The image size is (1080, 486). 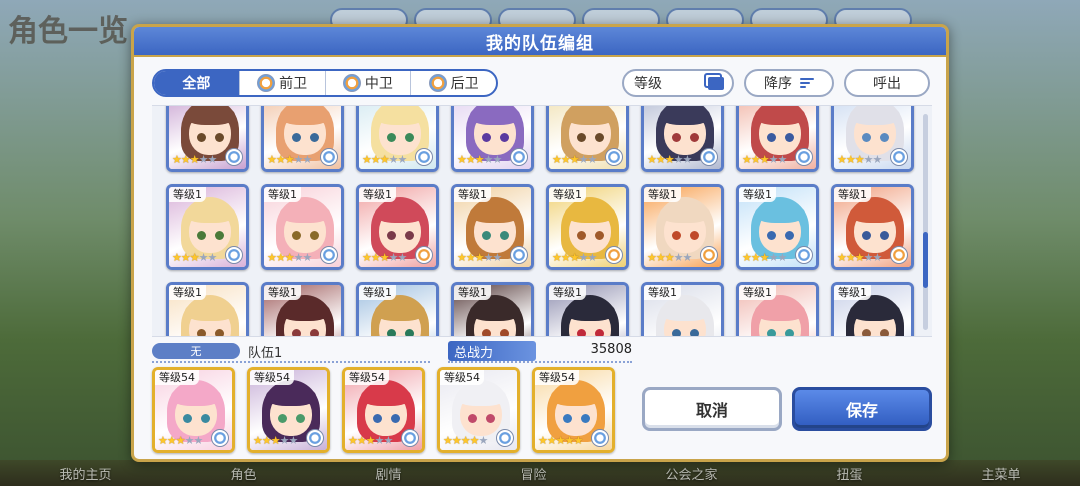 What do you see at coordinates (289, 160) in the screenshot?
I see `star-rating: ★ ★ ★ ★ ★` at bounding box center [289, 160].